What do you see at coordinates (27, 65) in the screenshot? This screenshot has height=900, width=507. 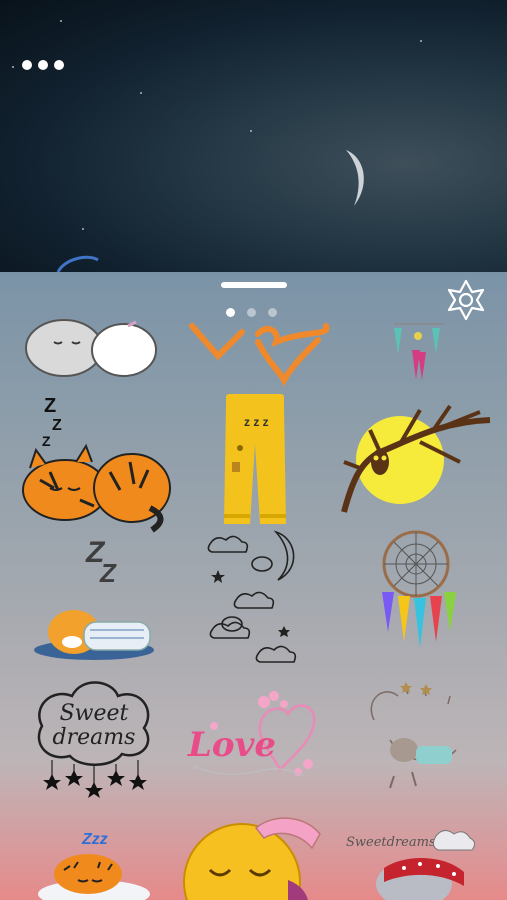 I see `more-horizontal-icon` at bounding box center [27, 65].